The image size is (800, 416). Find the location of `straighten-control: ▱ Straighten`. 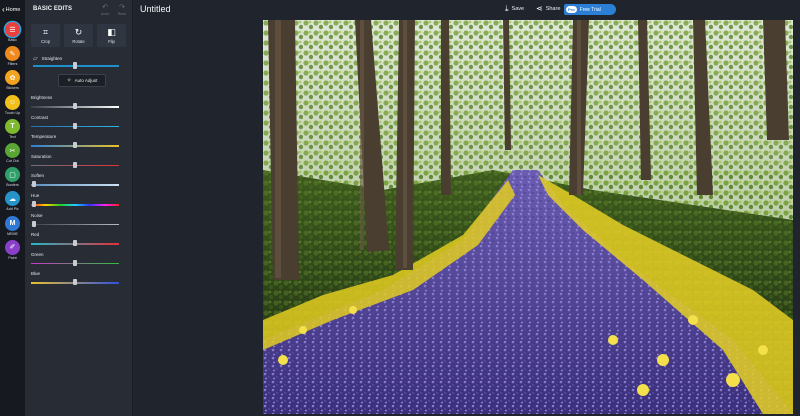

straighten-control: ▱ Straighten is located at coordinates (47, 58).